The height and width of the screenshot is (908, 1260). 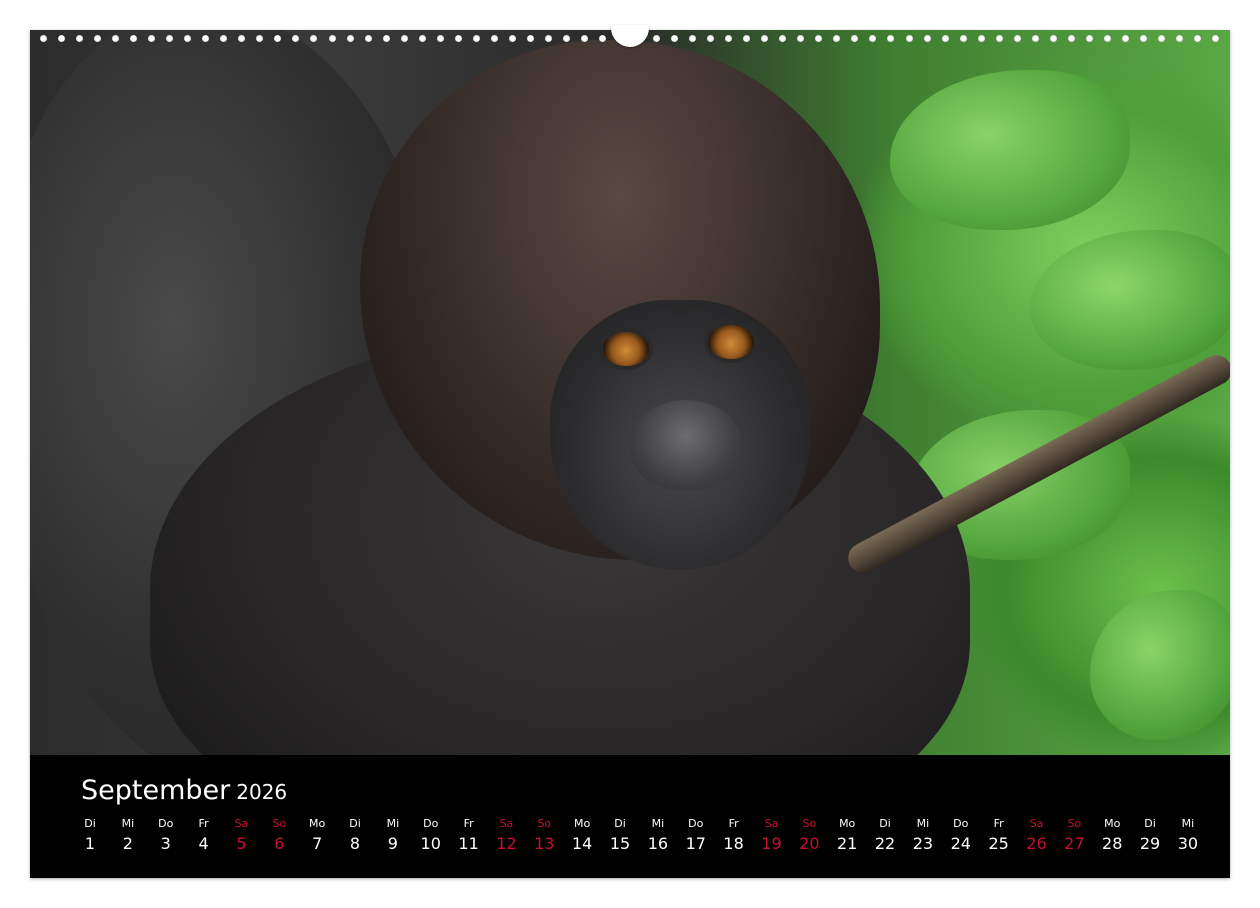 What do you see at coordinates (923, 843) in the screenshot?
I see `day-number: 23` at bounding box center [923, 843].